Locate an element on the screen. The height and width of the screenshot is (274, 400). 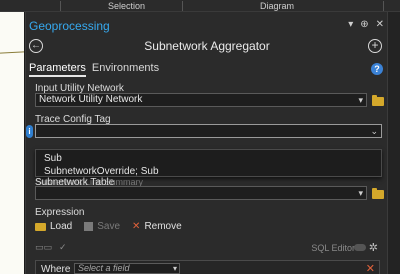
load-label: Load is located at coordinates (61, 226).